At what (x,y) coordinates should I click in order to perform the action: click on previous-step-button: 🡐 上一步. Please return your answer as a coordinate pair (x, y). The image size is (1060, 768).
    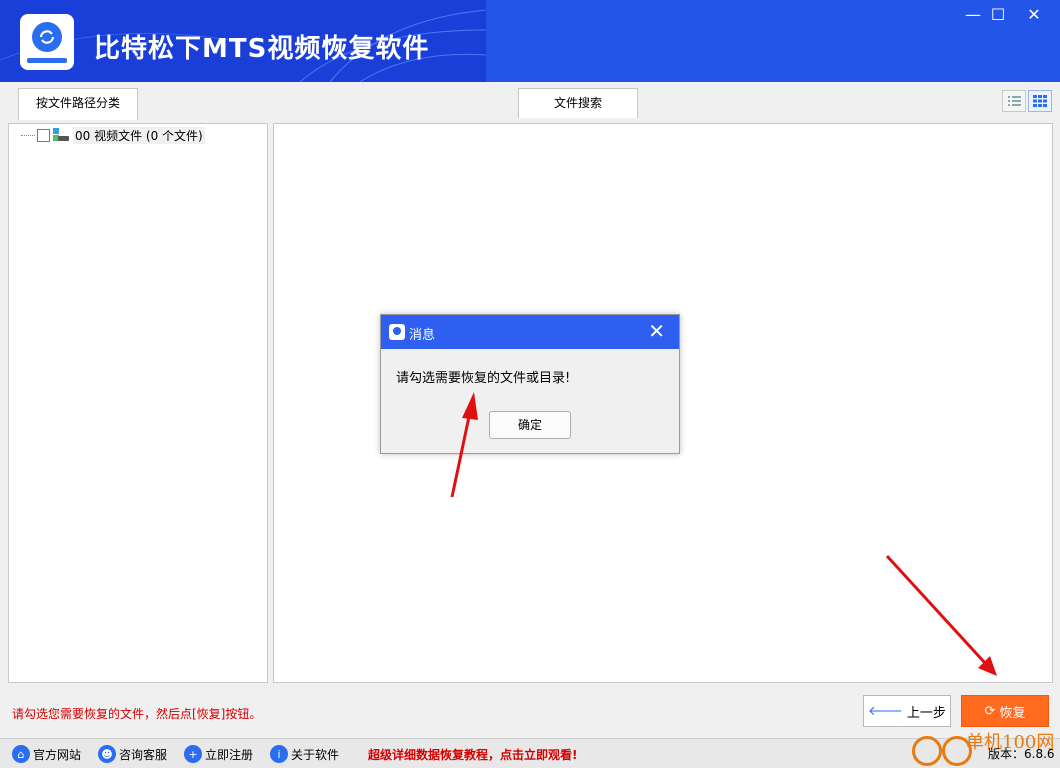
    Looking at the image, I should click on (907, 711).